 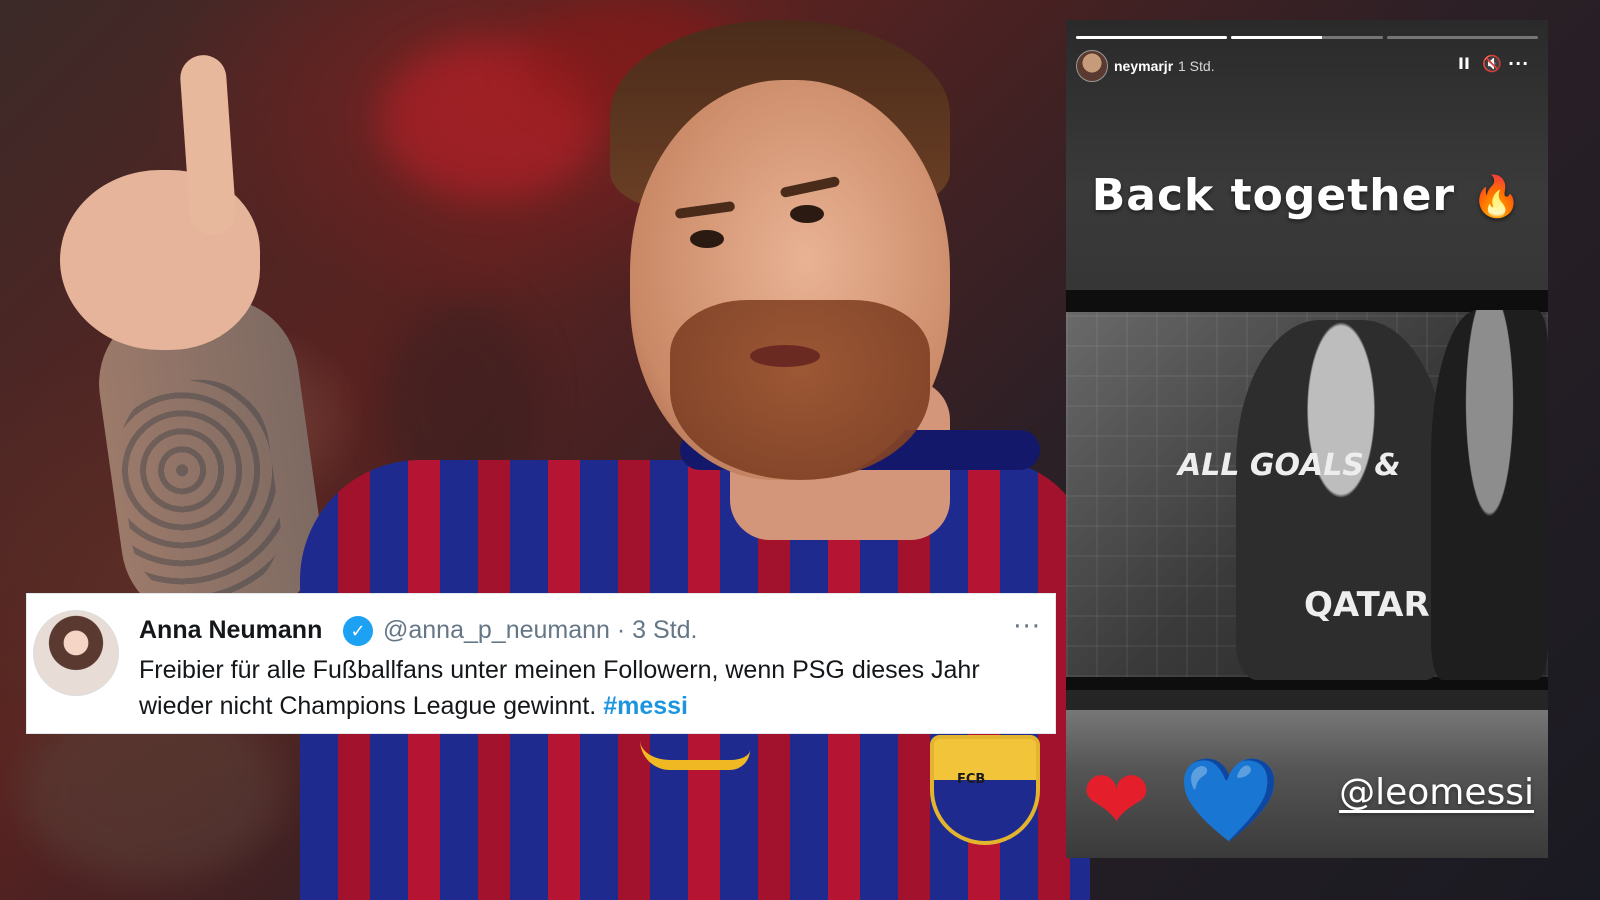 What do you see at coordinates (1289, 465) in the screenshot?
I see `screen-title: ALL GOALS &` at bounding box center [1289, 465].